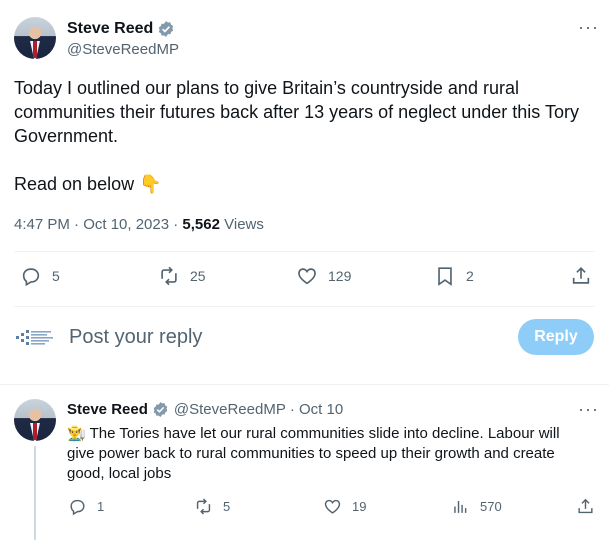 Image resolution: width=609 pixels, height=540 pixels. What do you see at coordinates (35, 38) in the screenshot?
I see `author-avatar` at bounding box center [35, 38].